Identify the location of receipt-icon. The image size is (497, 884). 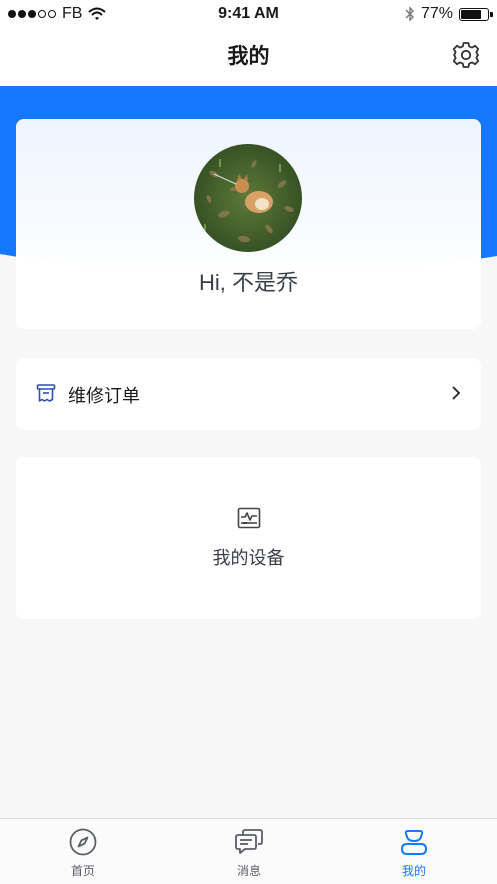
(46, 393).